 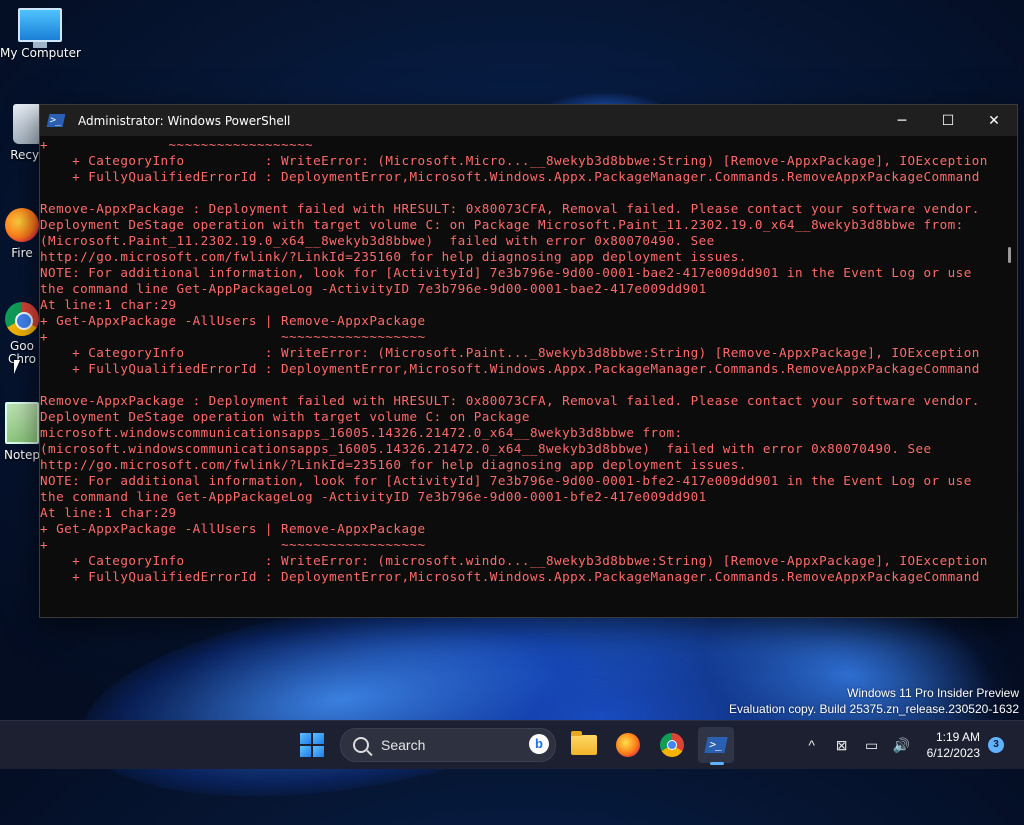 I want to click on search-label: Search, so click(x=403, y=745).